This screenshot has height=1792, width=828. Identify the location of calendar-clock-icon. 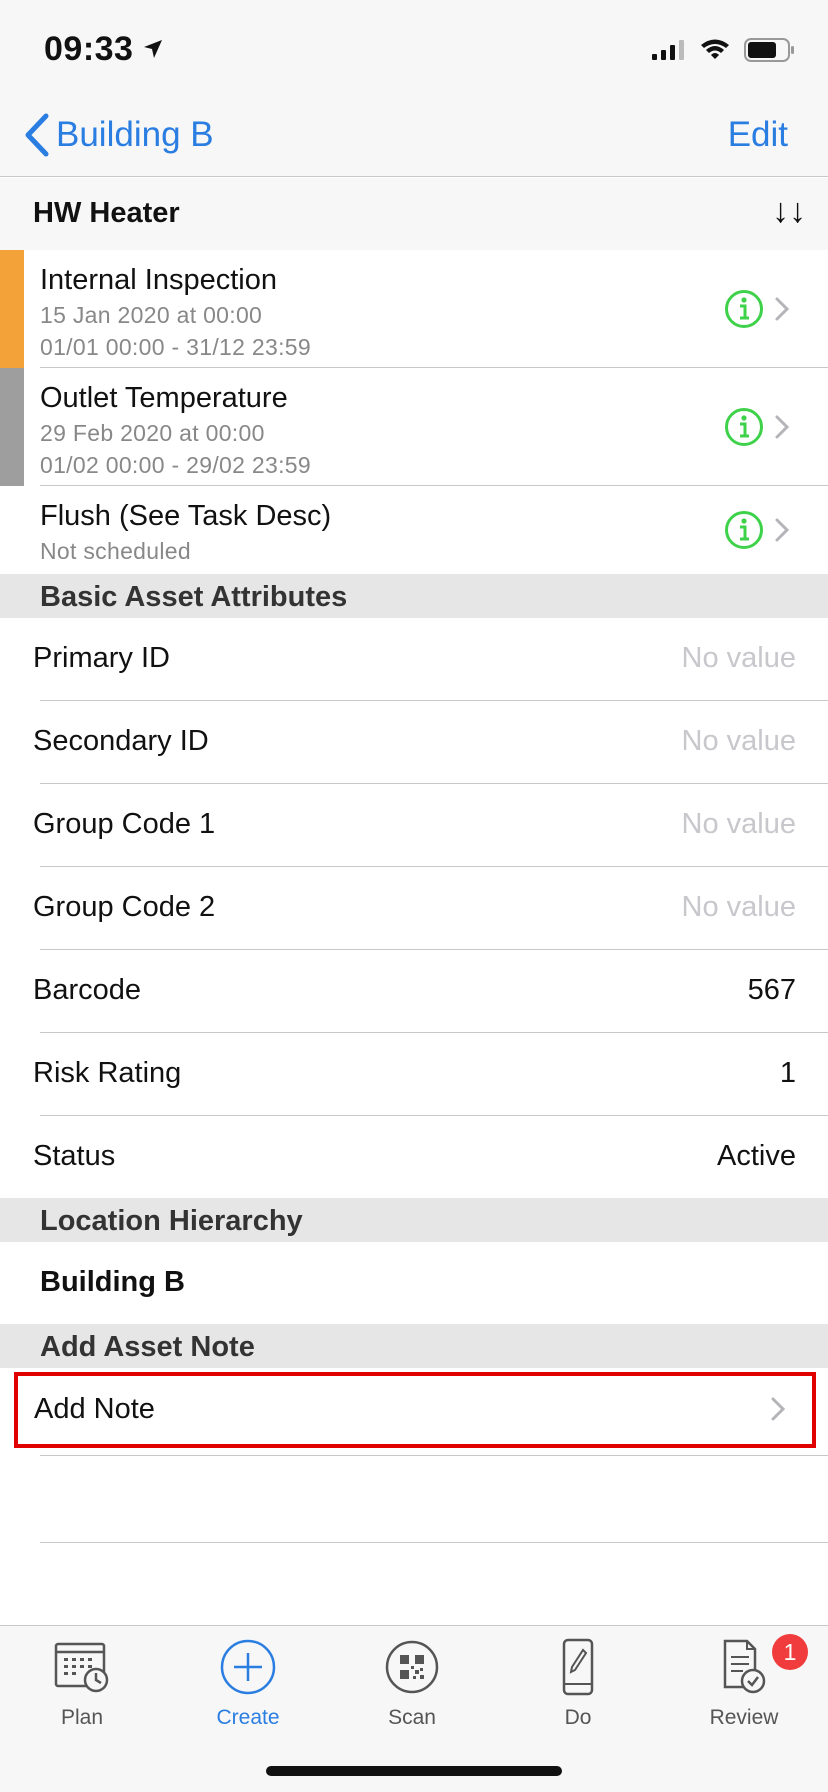
(81, 1667).